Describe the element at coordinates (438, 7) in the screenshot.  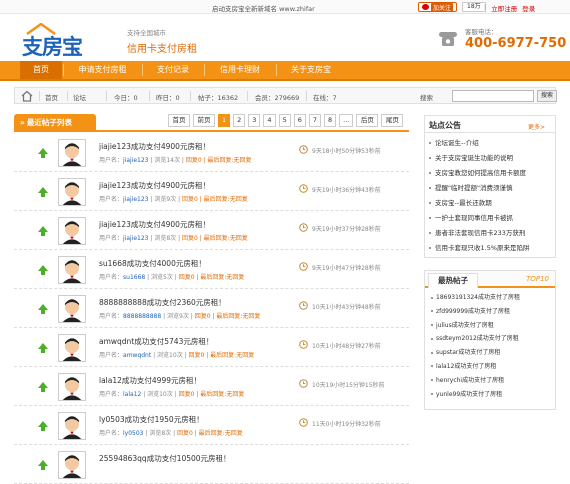
I see `weibo-follow-button: 加关注` at that location.